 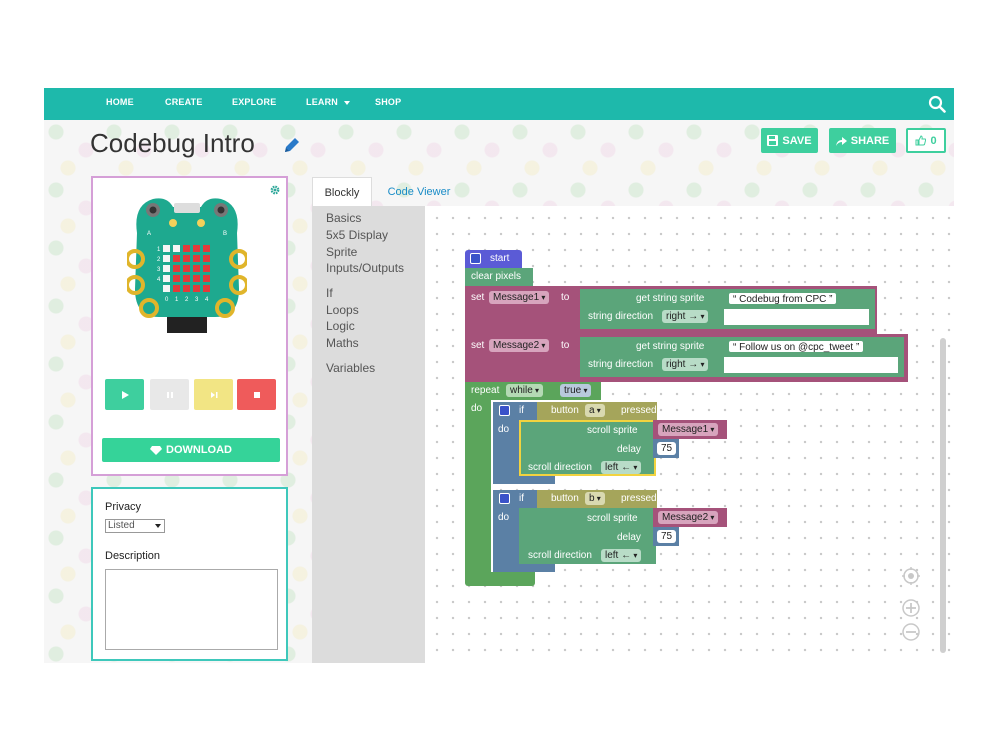 I want to click on stop-button, so click(x=256, y=394).